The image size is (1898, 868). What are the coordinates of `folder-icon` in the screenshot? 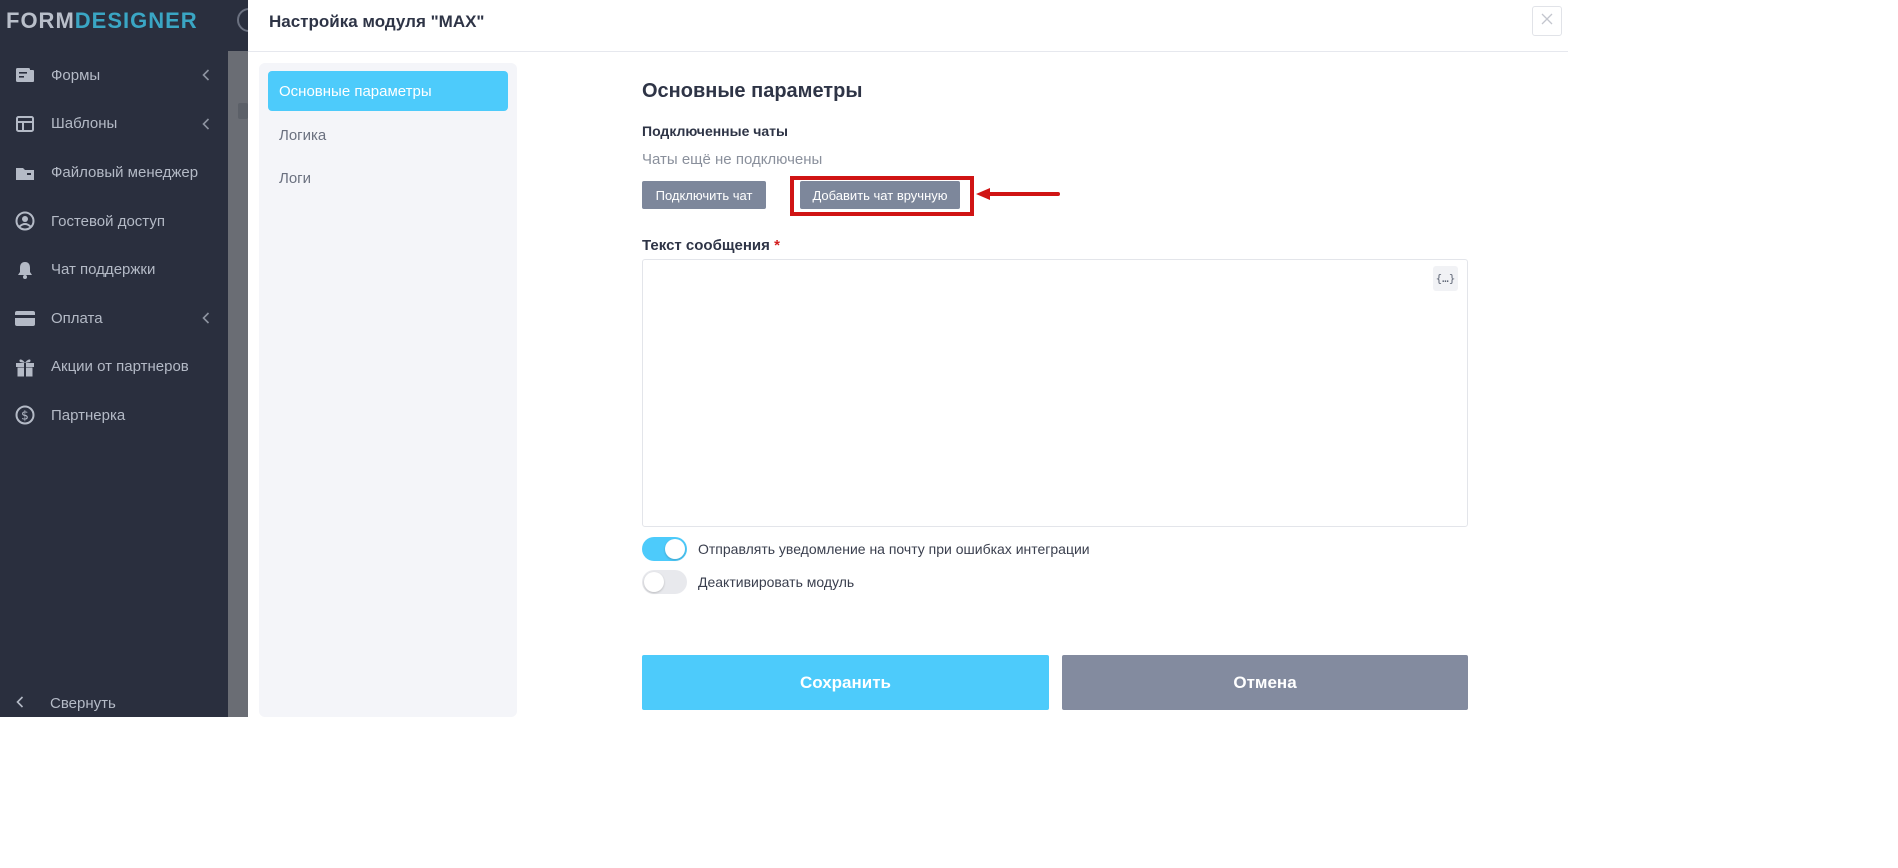 It's located at (25, 172).